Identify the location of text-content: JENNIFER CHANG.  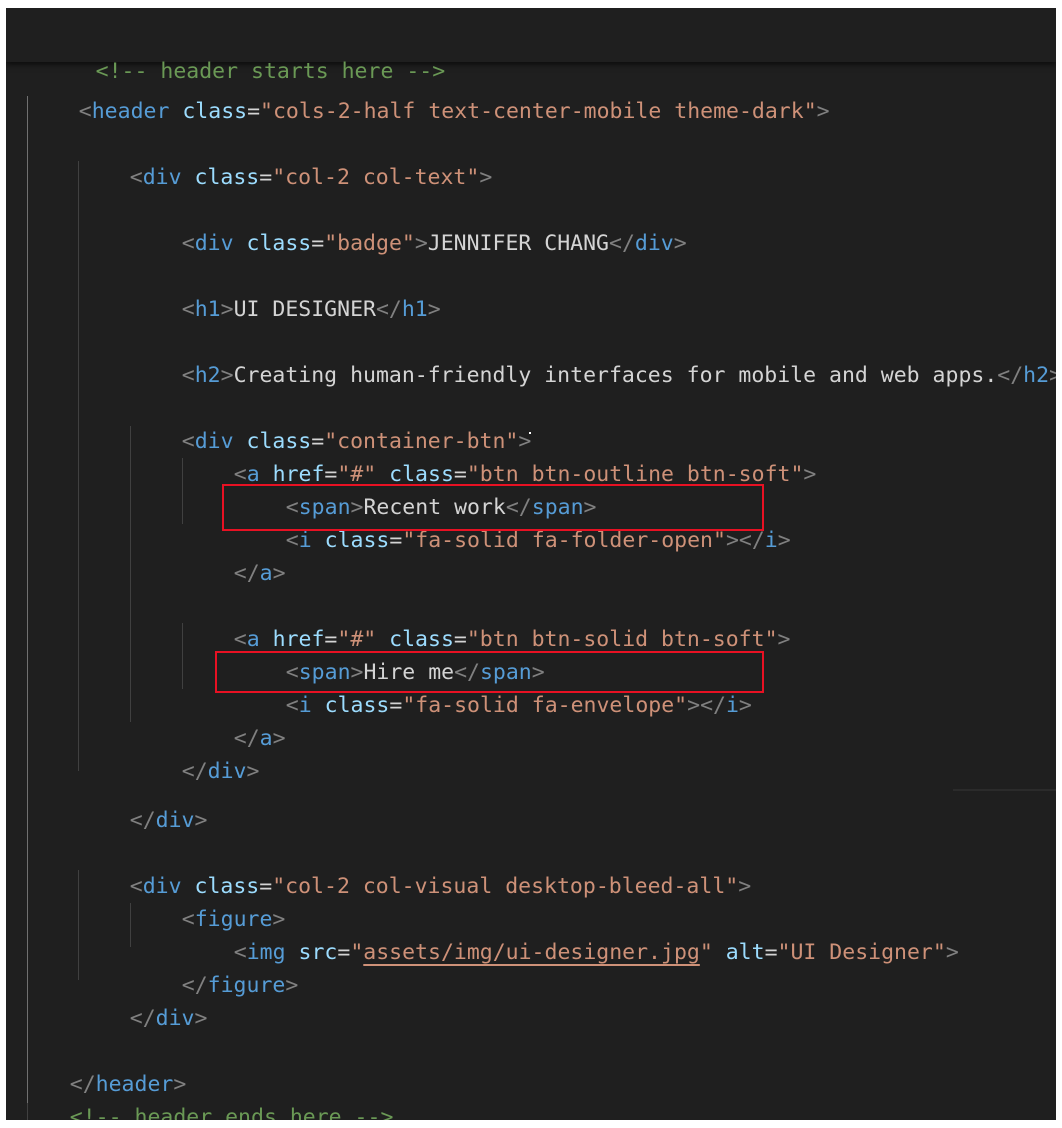
(518, 243).